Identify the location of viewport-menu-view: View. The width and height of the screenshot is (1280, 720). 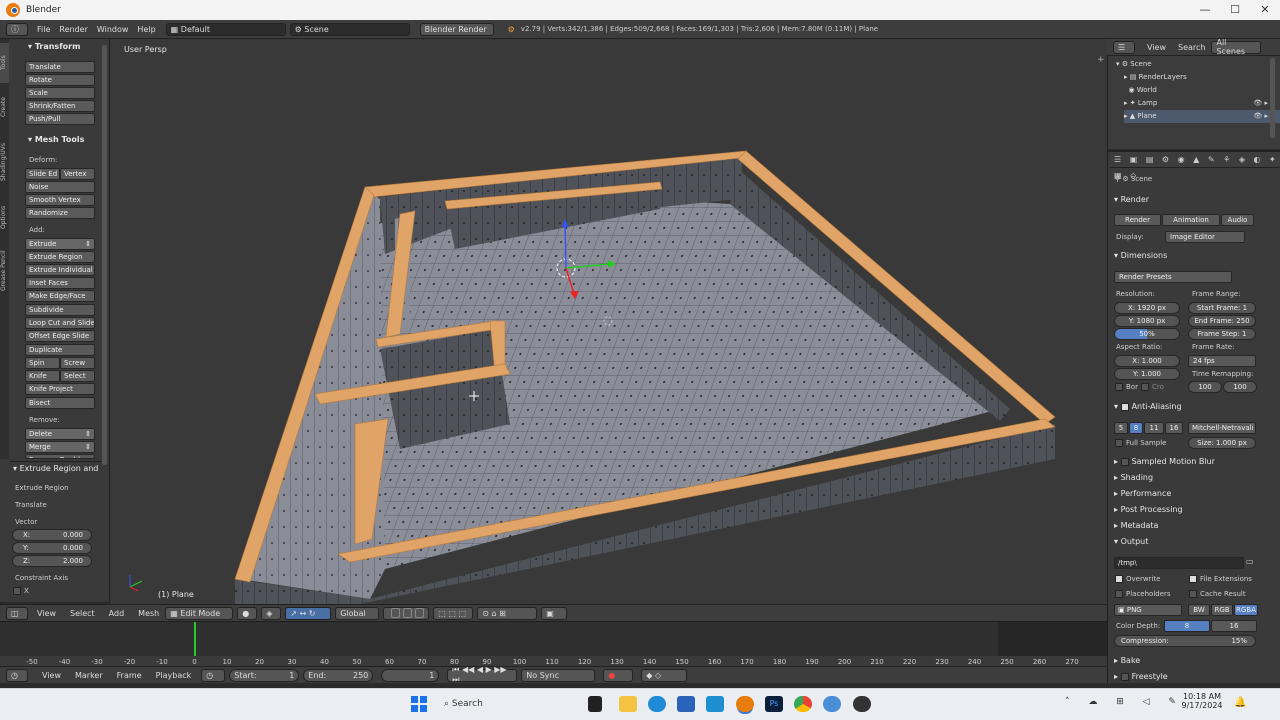
(46, 613).